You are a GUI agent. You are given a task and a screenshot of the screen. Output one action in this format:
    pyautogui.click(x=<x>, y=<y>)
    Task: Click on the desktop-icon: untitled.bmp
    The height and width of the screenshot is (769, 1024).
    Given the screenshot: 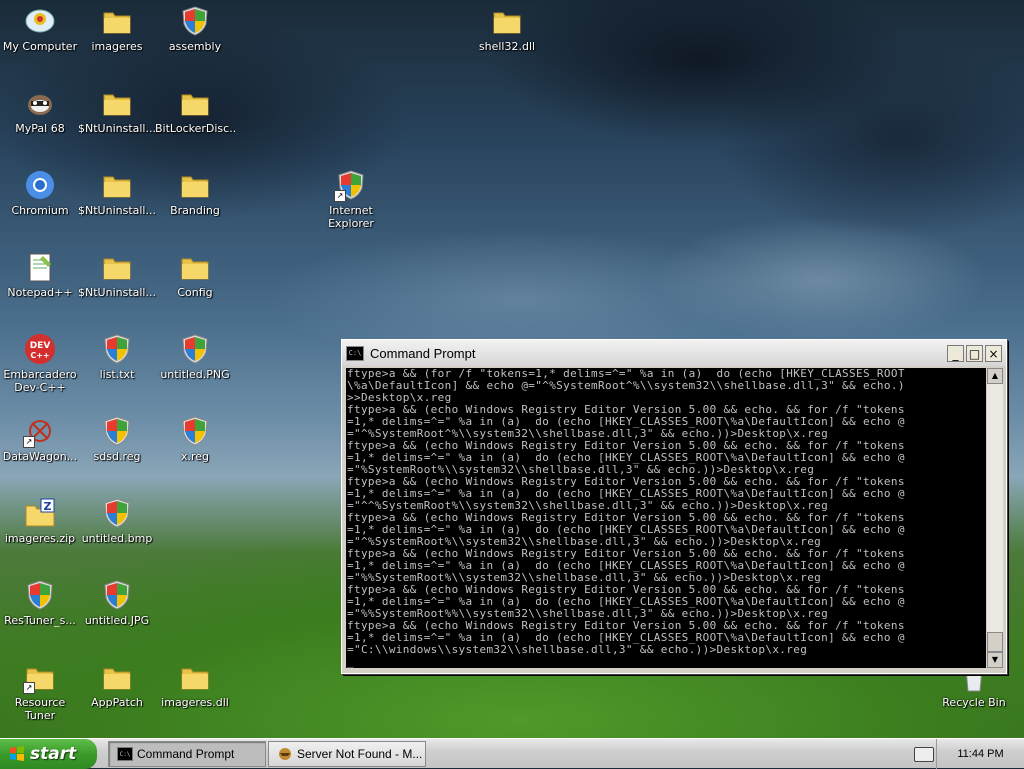 What is the action you would take?
    pyautogui.click(x=117, y=520)
    